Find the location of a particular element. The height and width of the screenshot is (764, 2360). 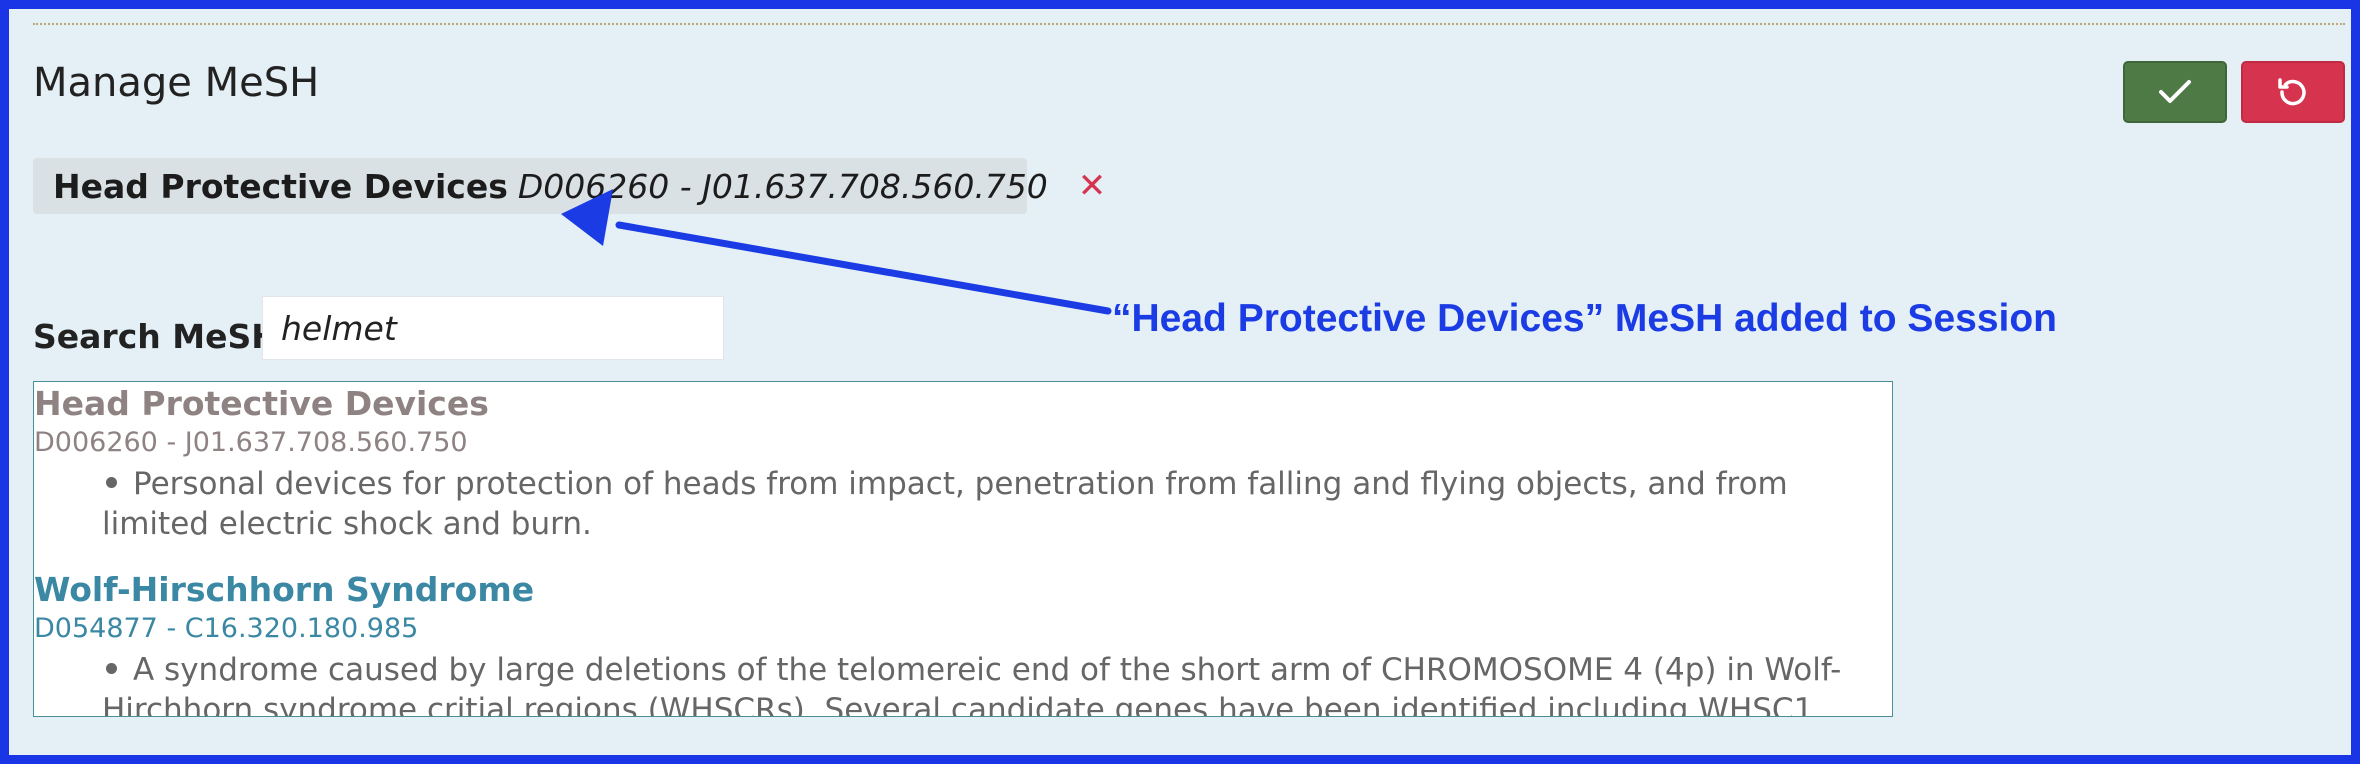

result-code: D054877 - C16.320.180.985 is located at coordinates (226, 628).